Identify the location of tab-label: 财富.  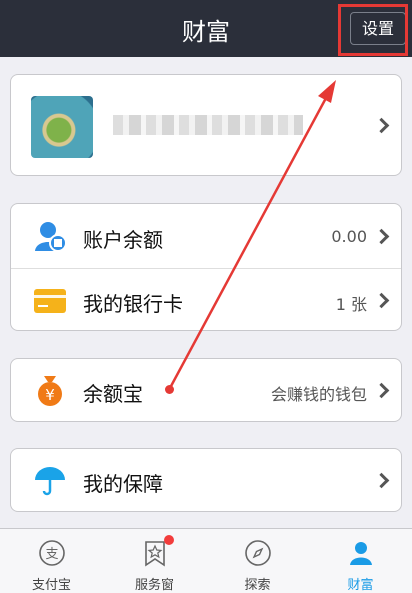
(360, 585).